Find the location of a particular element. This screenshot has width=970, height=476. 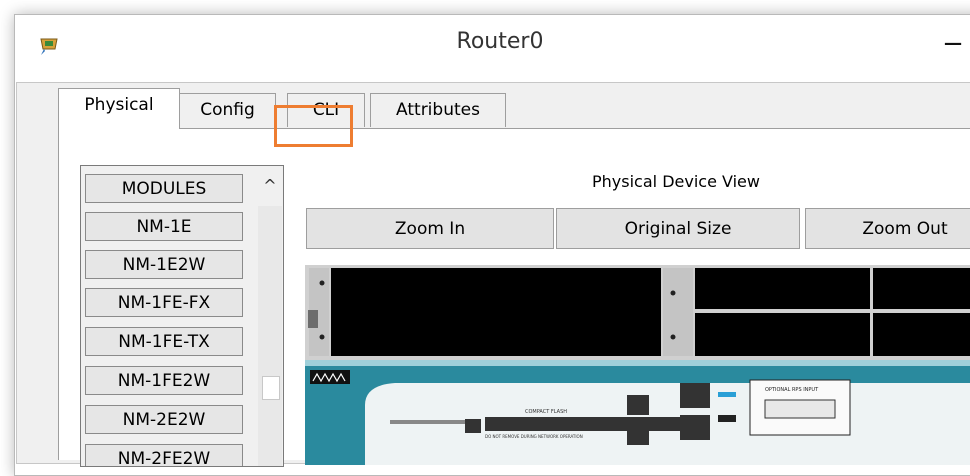

tab-attributes: Attributes is located at coordinates (438, 110).